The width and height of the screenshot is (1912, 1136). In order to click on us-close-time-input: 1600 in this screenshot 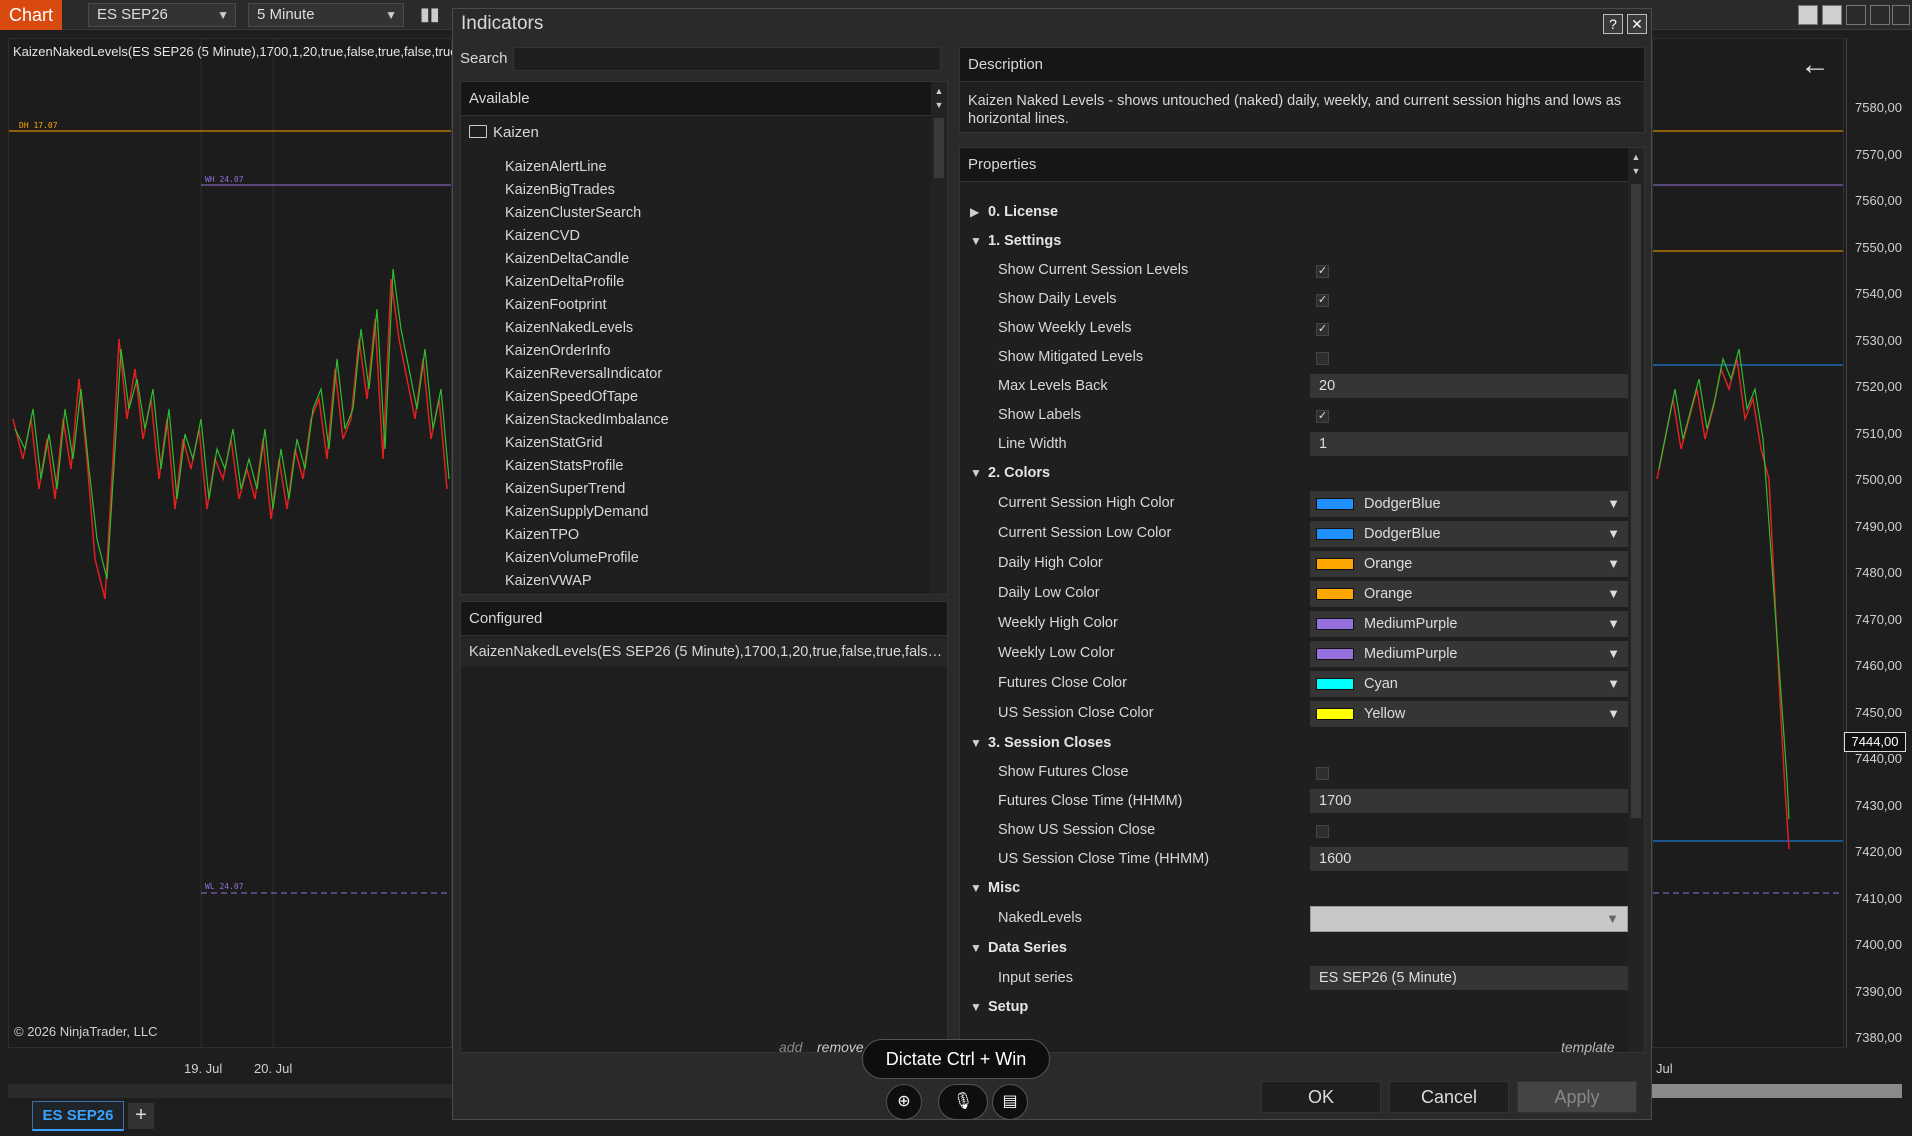, I will do `click(1469, 859)`.